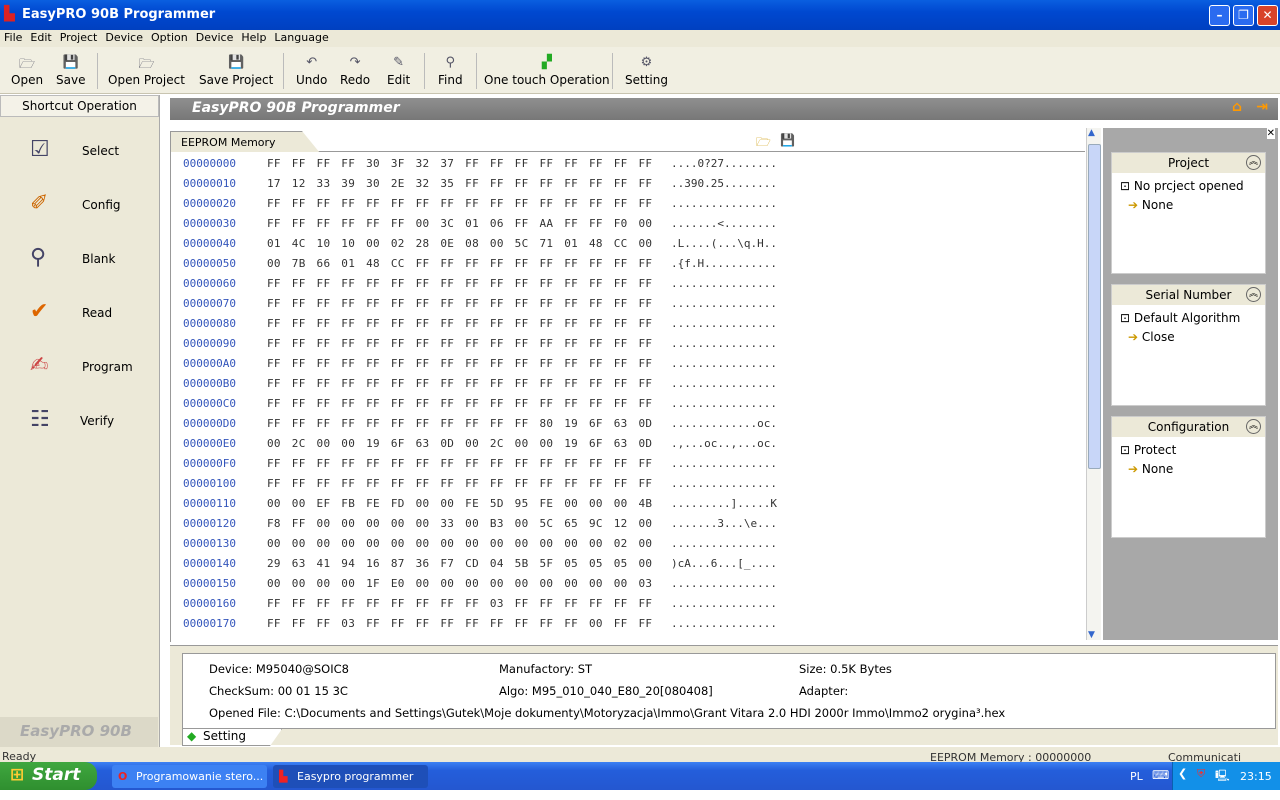 This screenshot has height=800, width=1280. What do you see at coordinates (547, 71) in the screenshot?
I see `one-touch-operation-button: ▞ One touch Operation` at bounding box center [547, 71].